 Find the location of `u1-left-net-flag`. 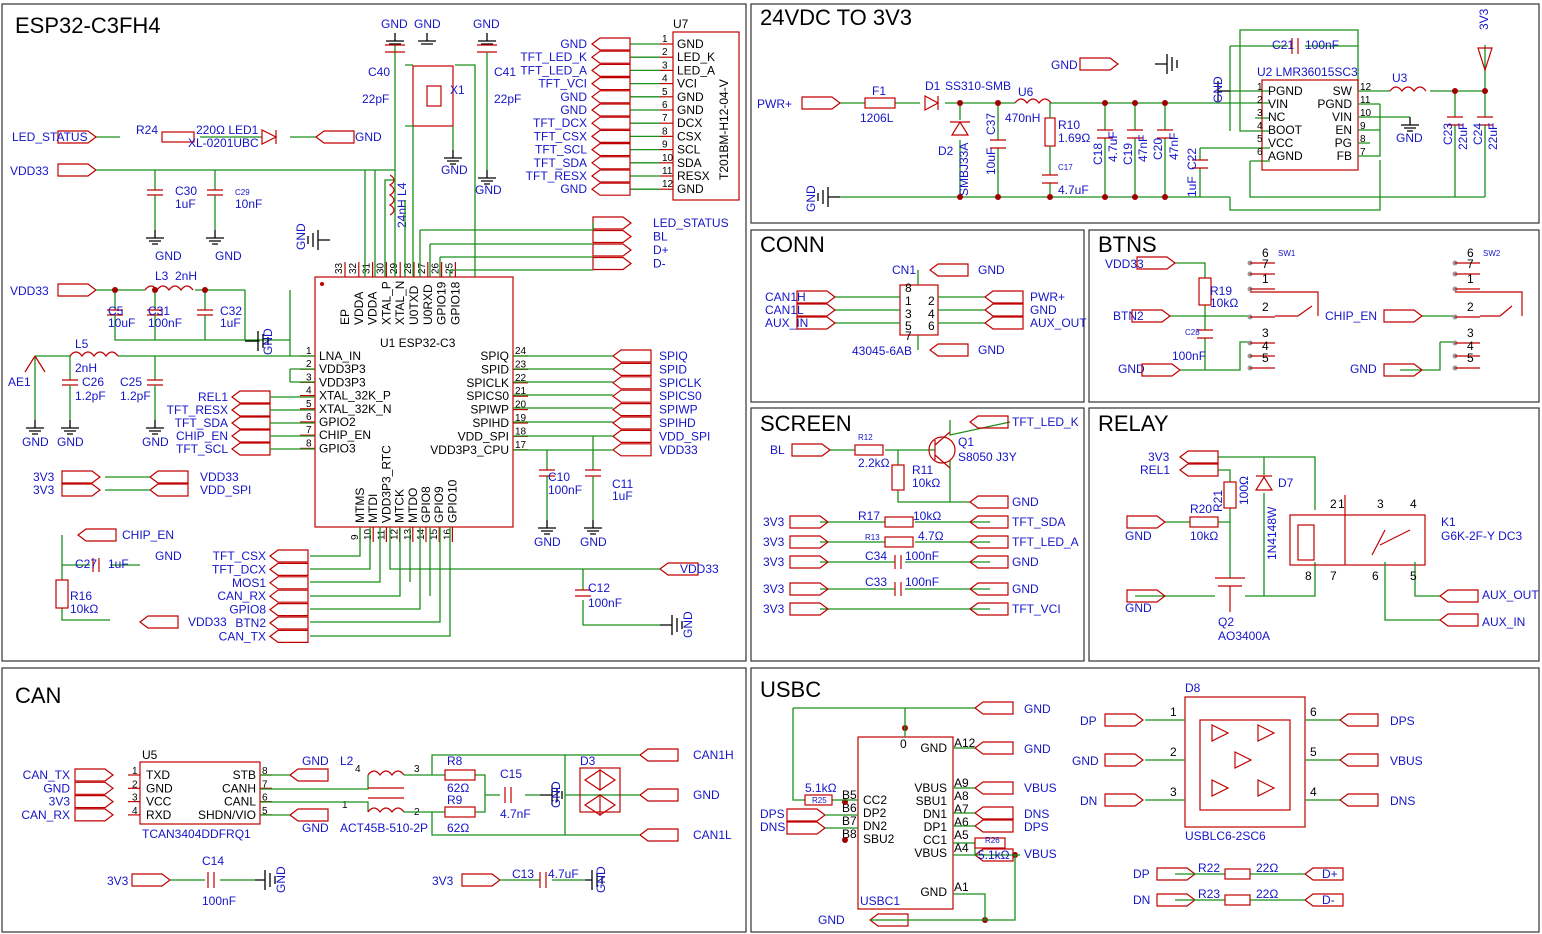

u1-left-net-flag is located at coordinates (251, 449).